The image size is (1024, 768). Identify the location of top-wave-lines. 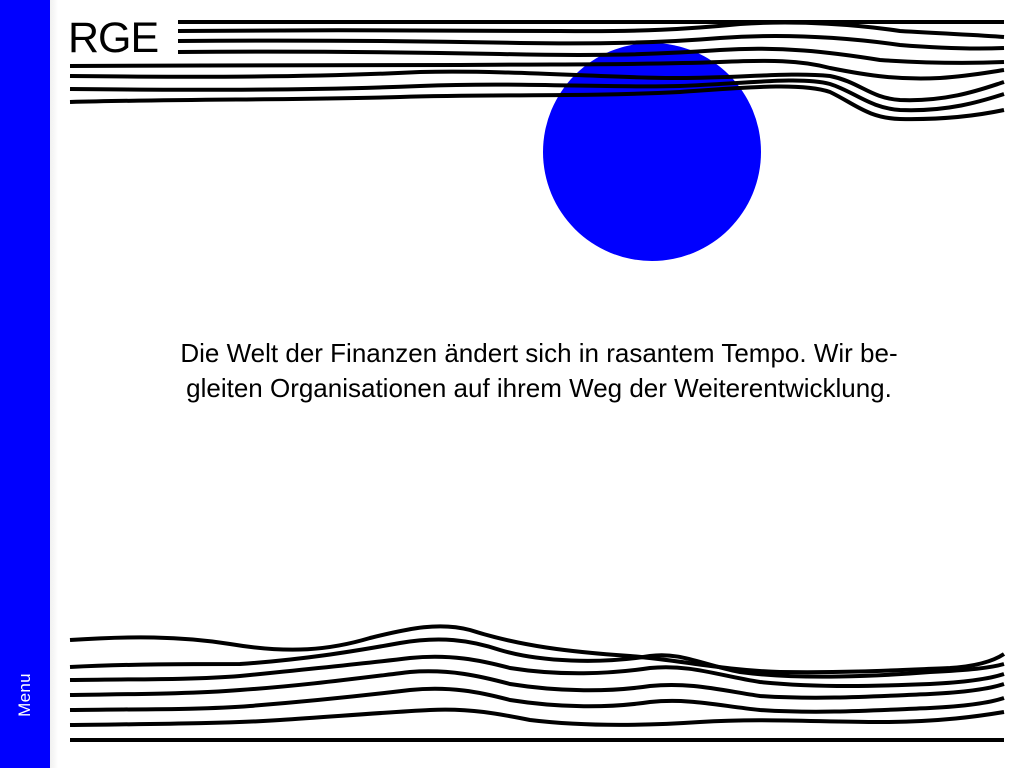
(537, 71).